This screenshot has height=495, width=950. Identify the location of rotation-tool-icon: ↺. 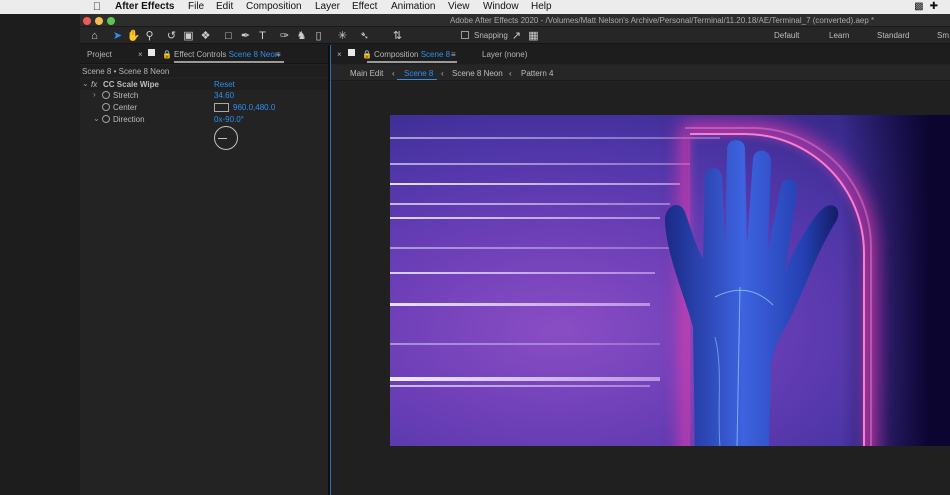
(171, 35).